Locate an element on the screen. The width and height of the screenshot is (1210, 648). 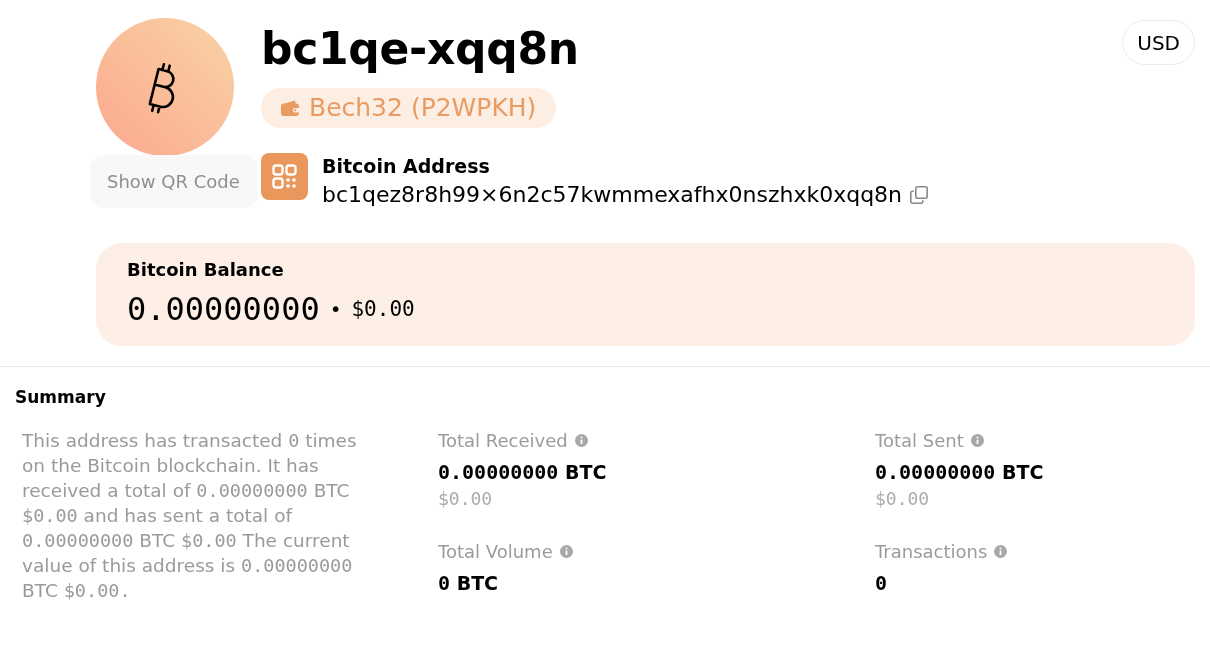
stat-value: 0 BTC is located at coordinates (468, 583).